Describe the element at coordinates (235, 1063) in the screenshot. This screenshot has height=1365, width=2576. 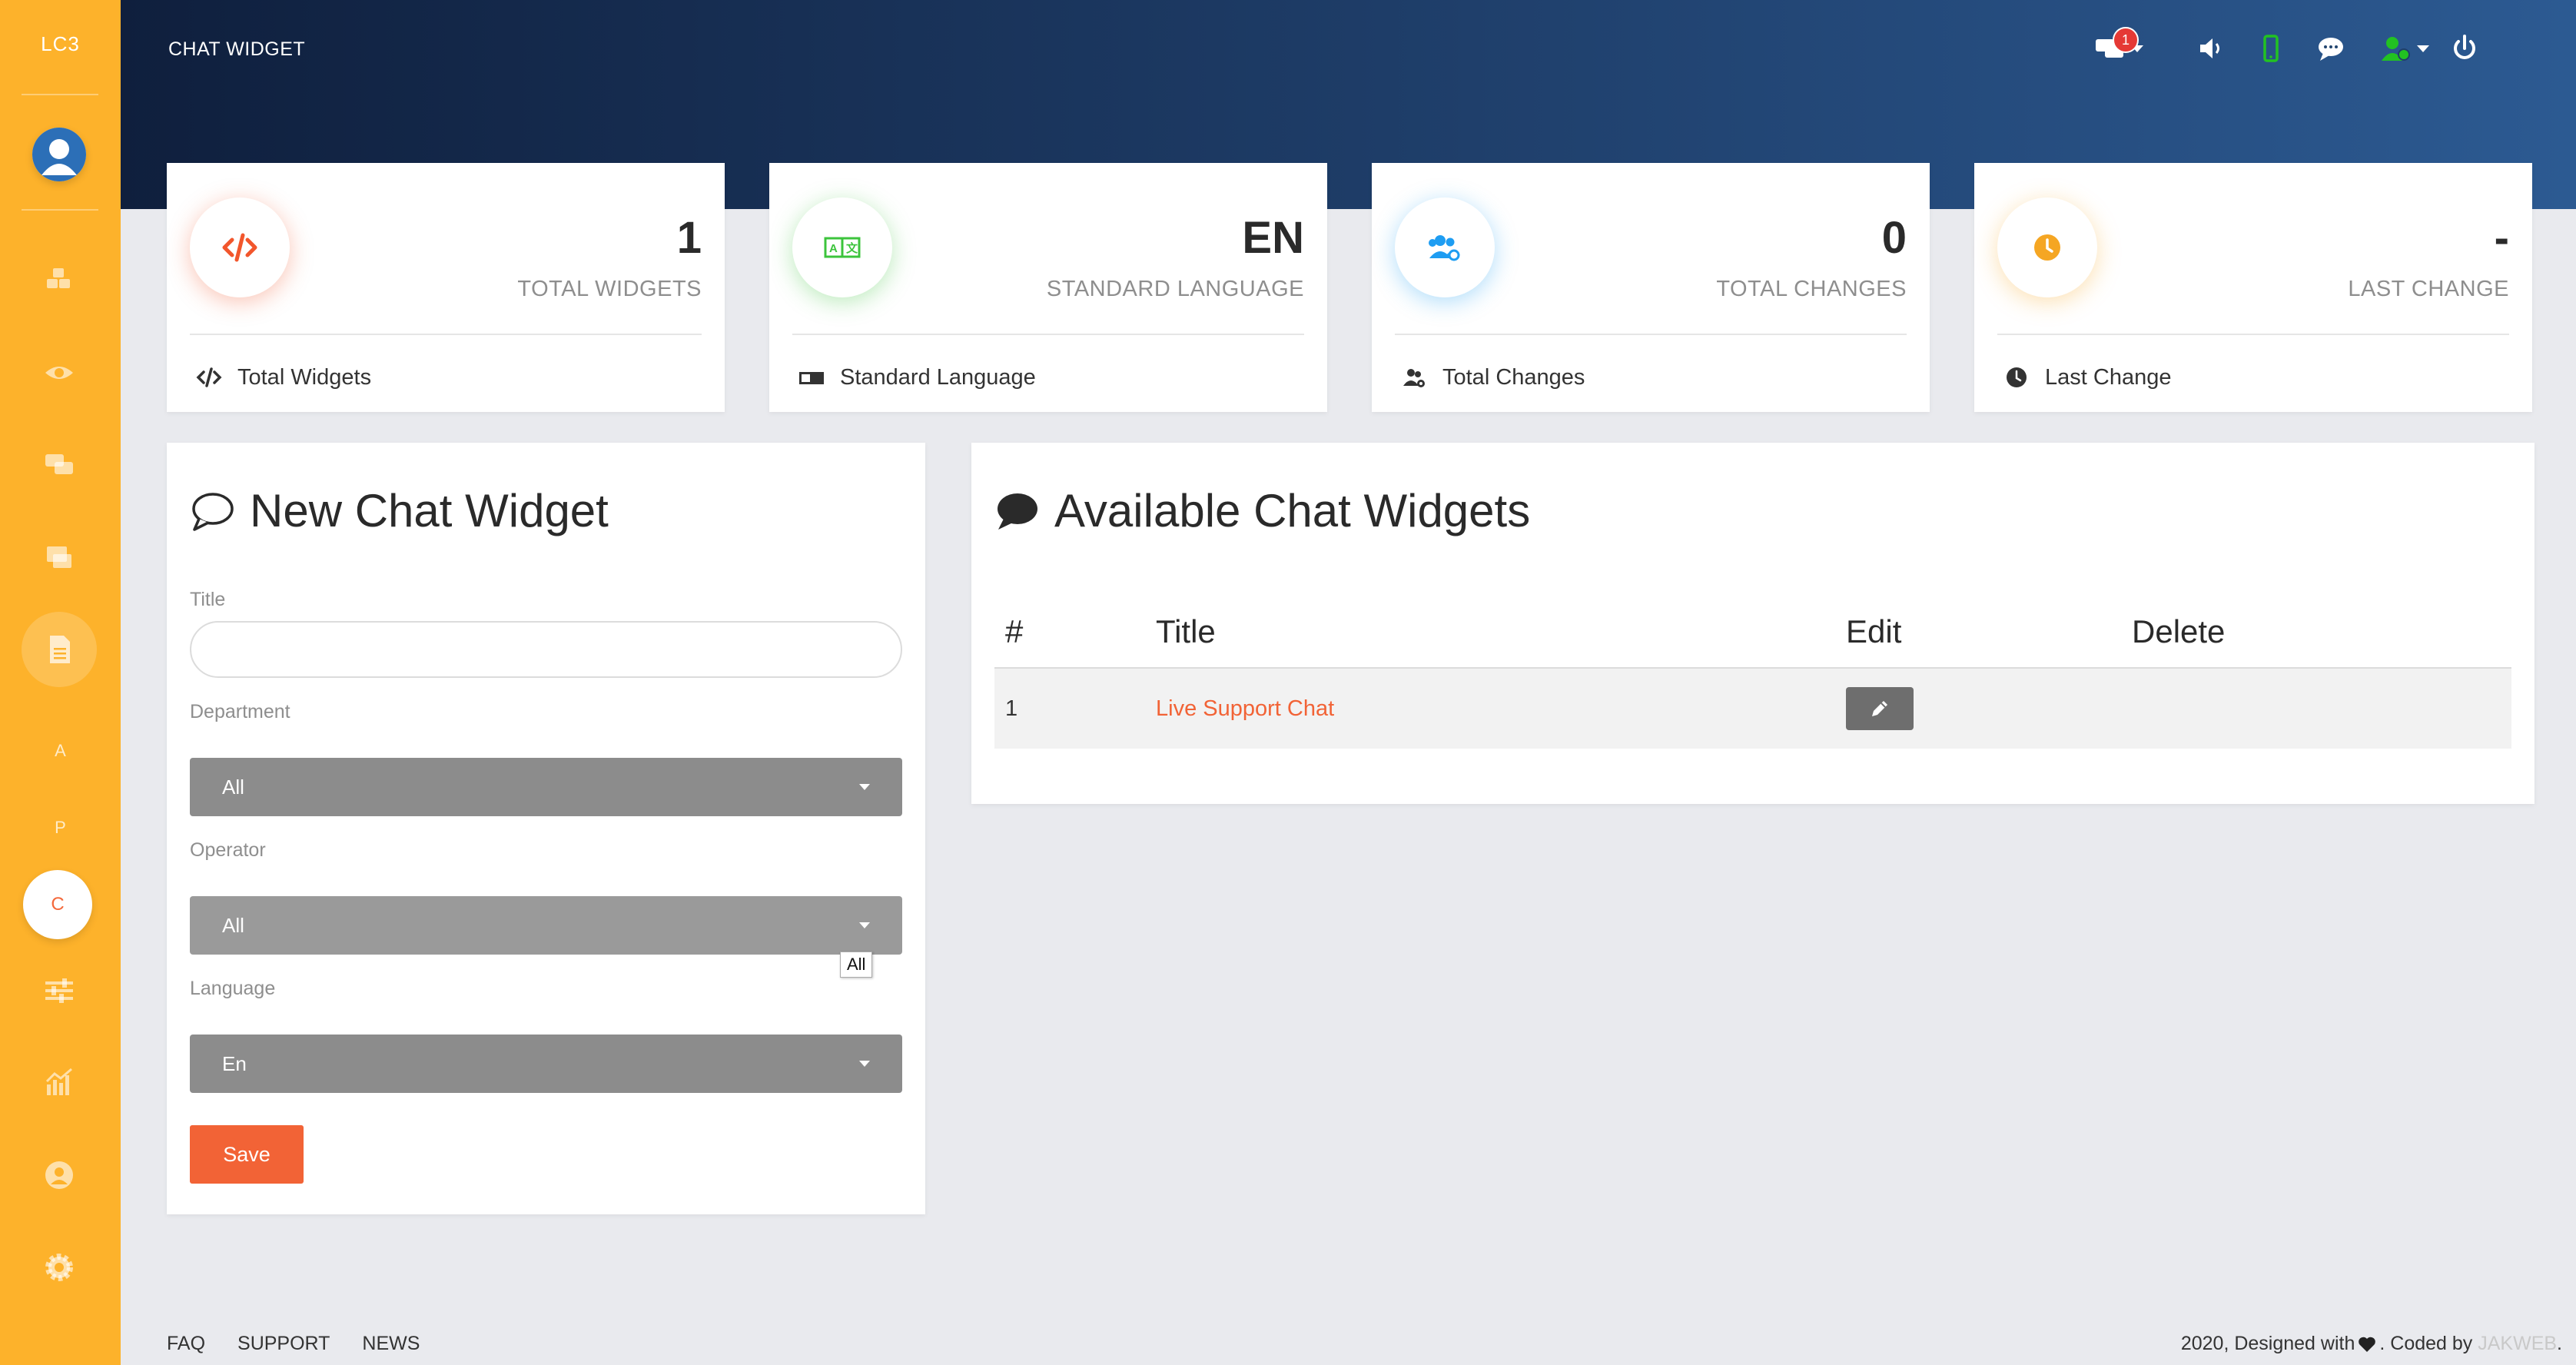
I see `language-value: En` at that location.